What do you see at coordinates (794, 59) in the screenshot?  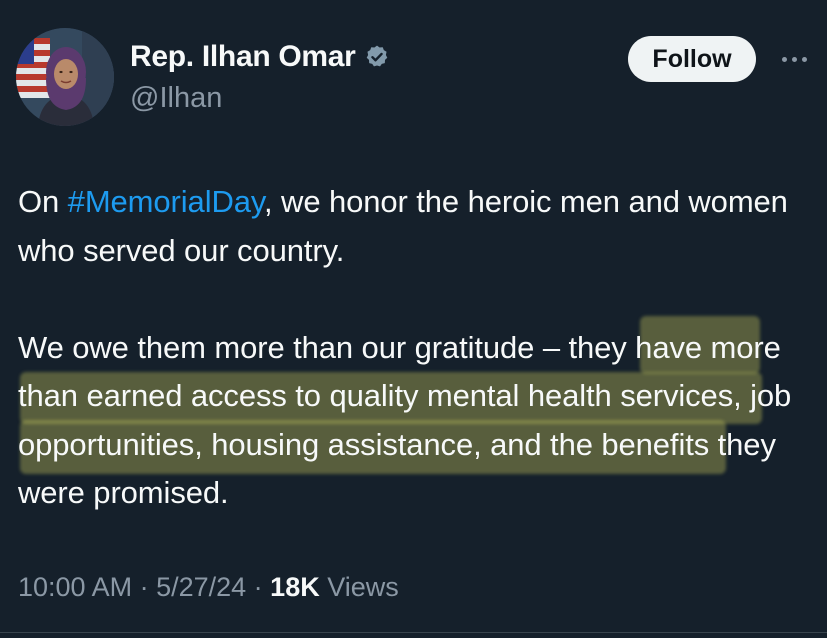 I see `more-horizontal-icon` at bounding box center [794, 59].